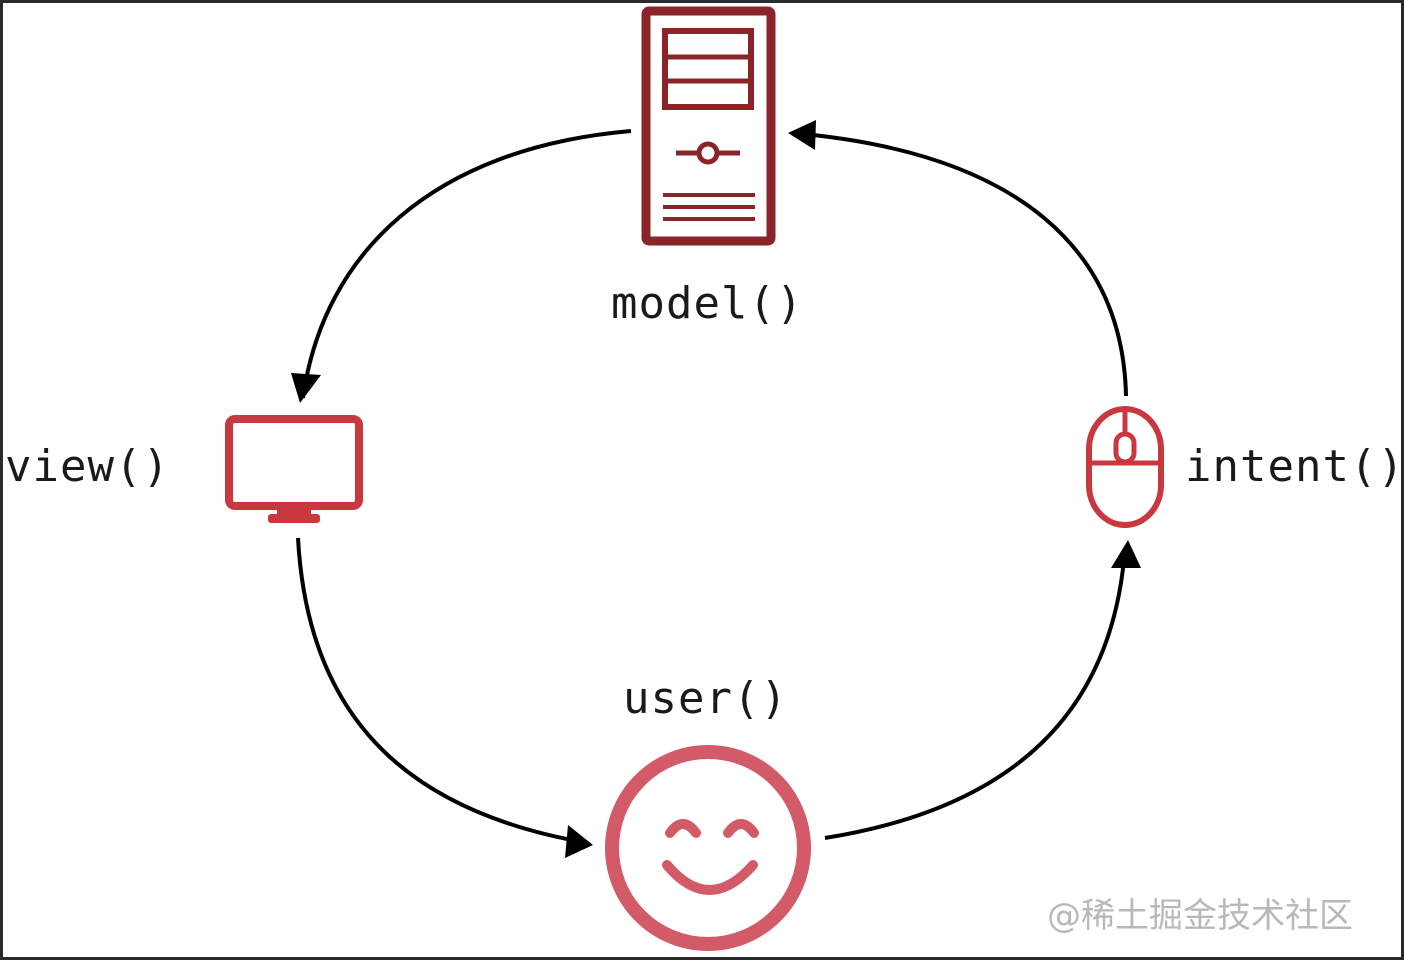  Describe the element at coordinates (1125, 467) in the screenshot. I see `mouse-icon` at that location.